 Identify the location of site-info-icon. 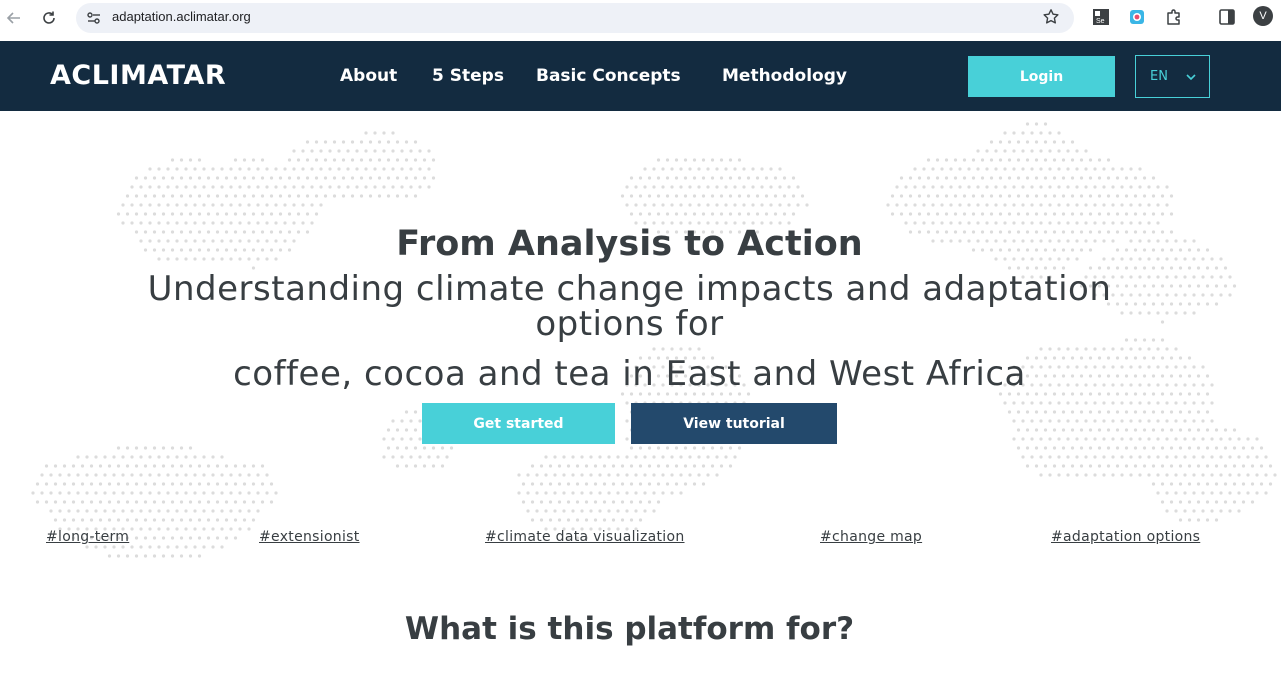
(94, 18).